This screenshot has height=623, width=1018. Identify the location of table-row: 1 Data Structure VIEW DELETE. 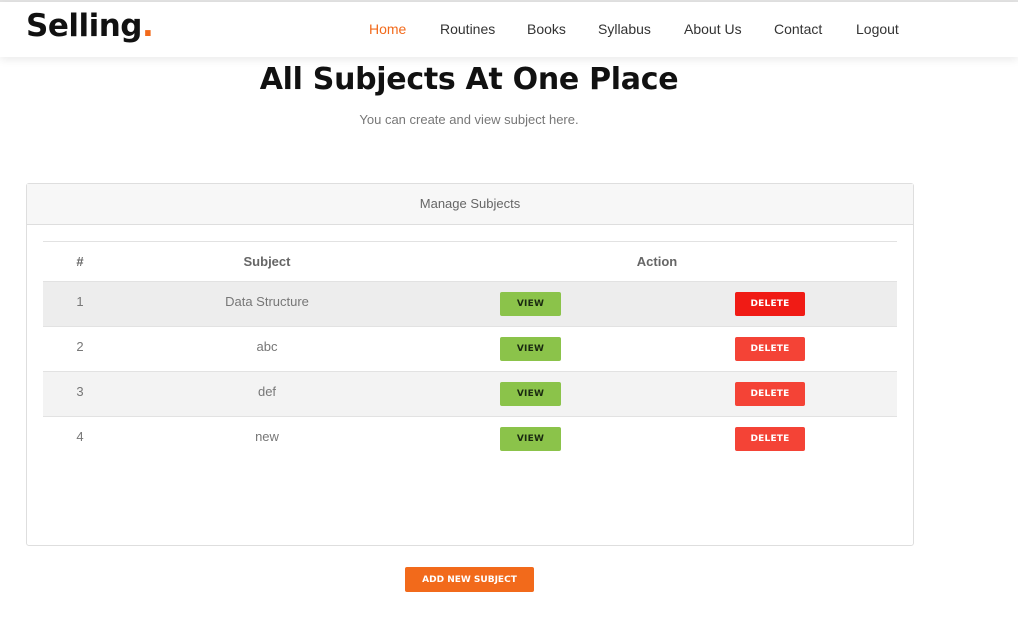
(470, 304).